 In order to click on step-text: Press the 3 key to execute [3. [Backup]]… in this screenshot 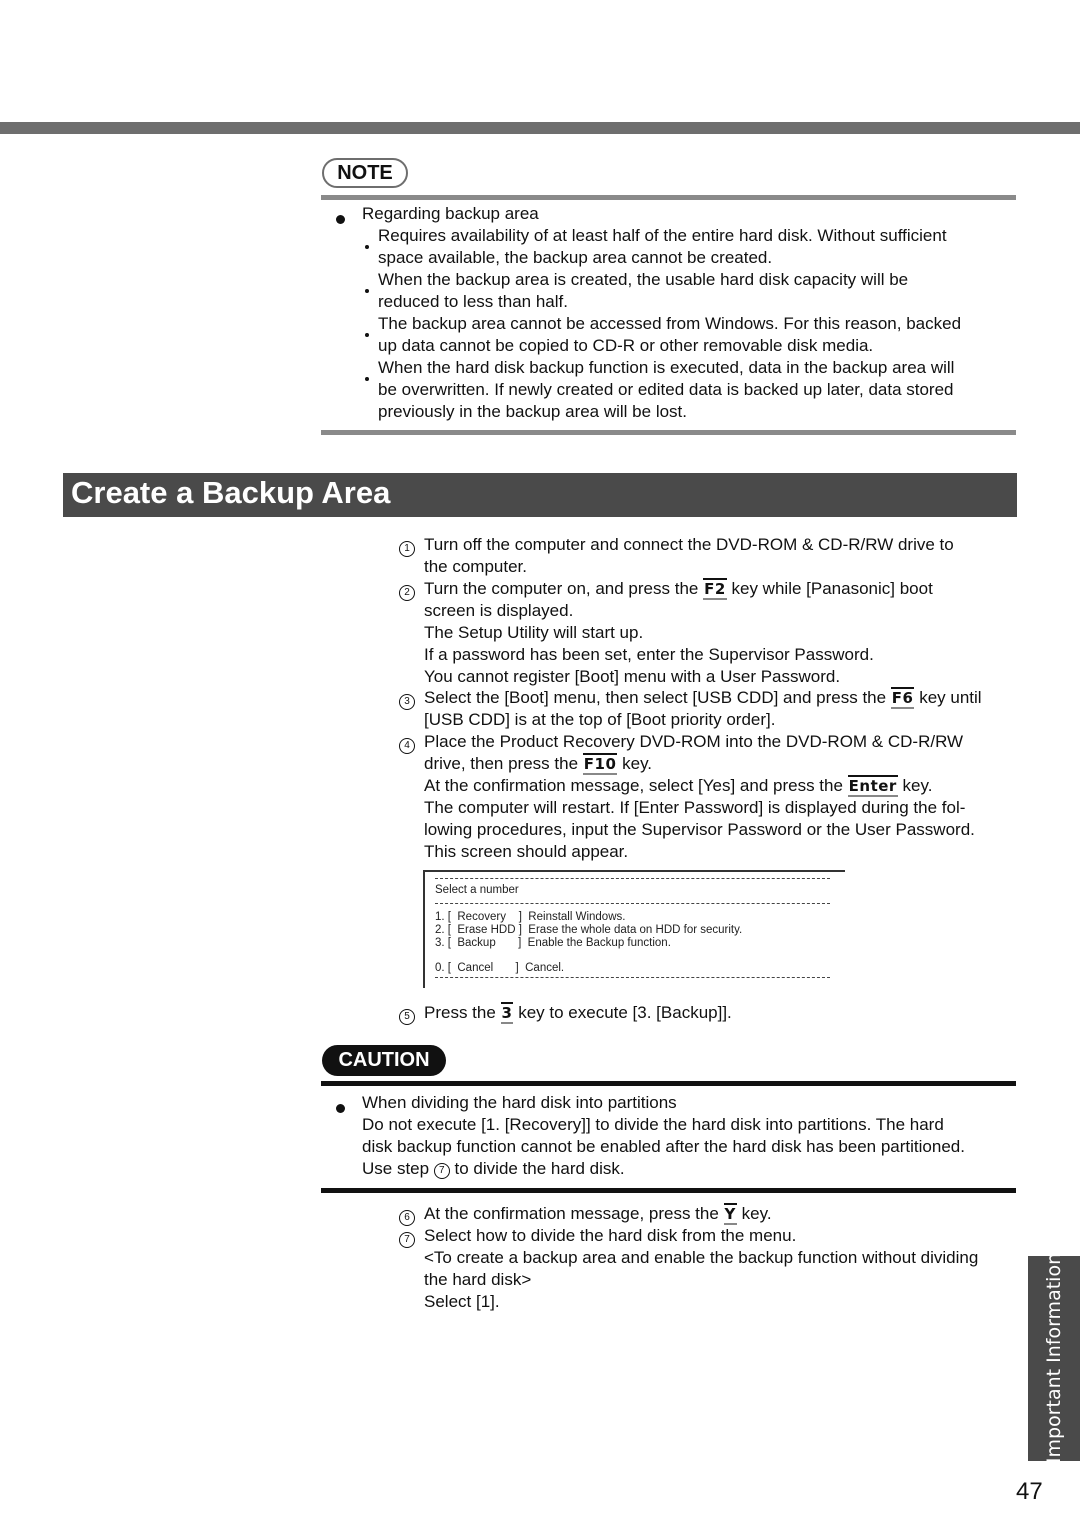, I will do `click(578, 1013)`.